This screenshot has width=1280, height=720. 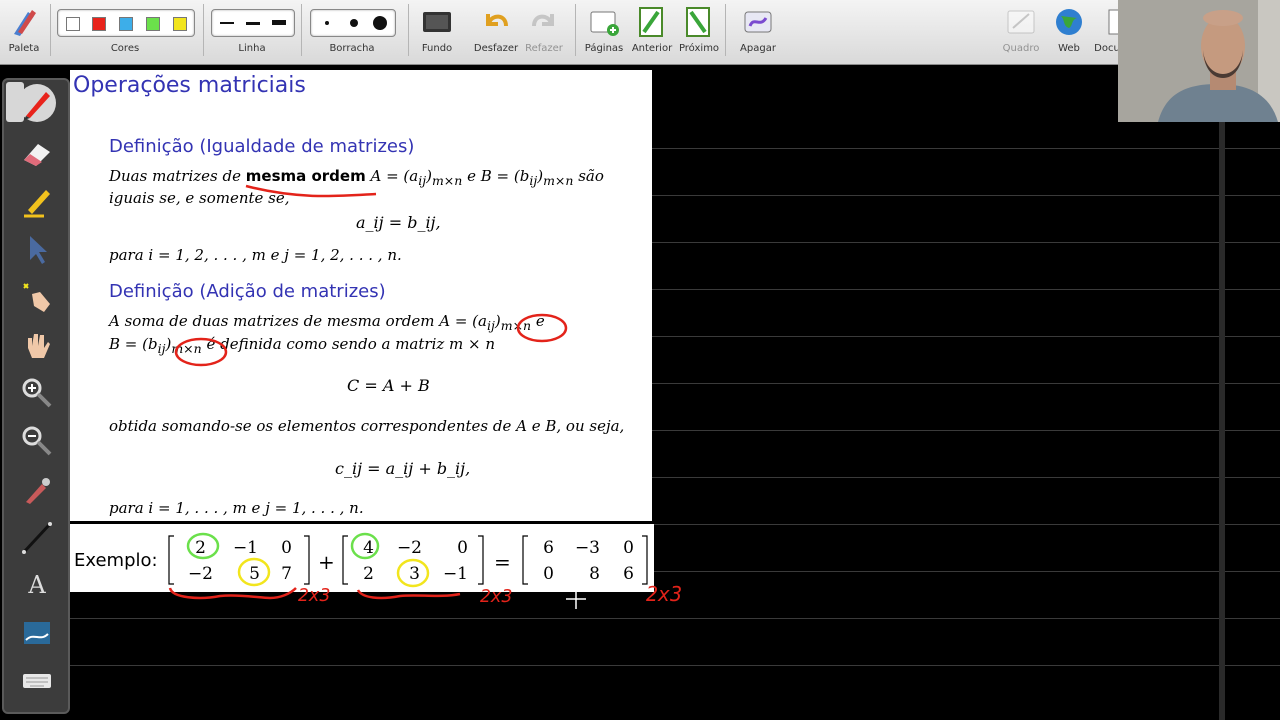 I want to click on whiteboard-icon, so click(x=1021, y=22).